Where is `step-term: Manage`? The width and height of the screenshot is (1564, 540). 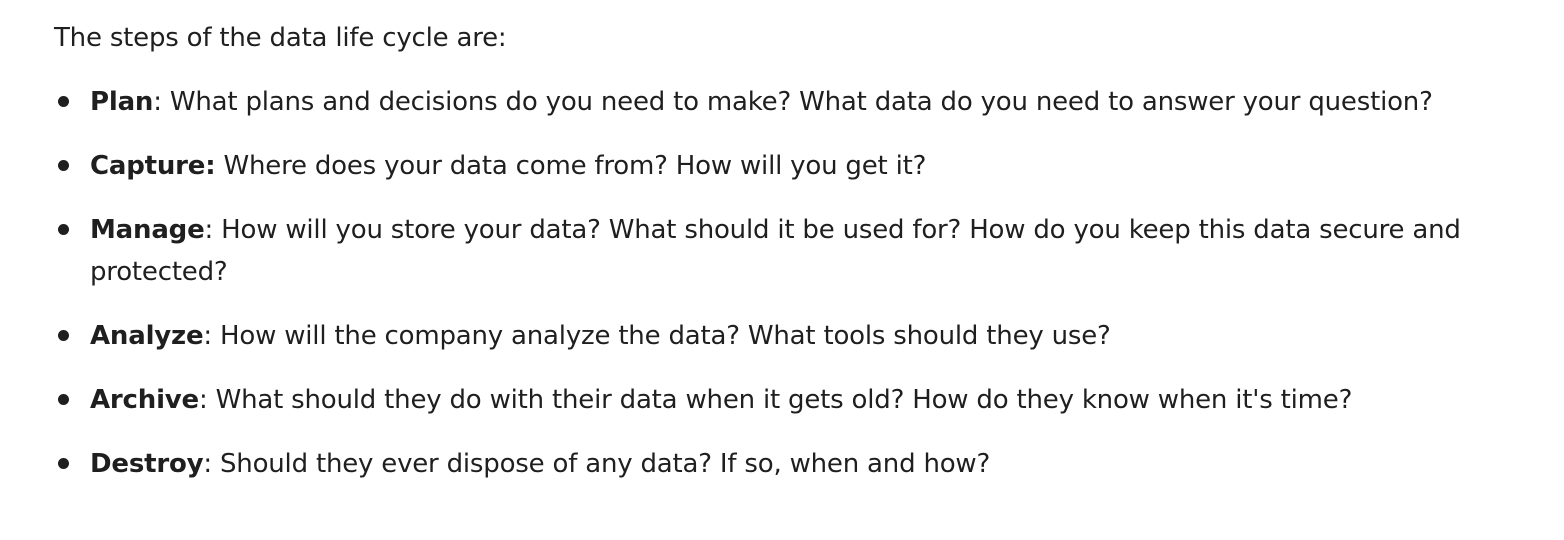 step-term: Manage is located at coordinates (147, 230).